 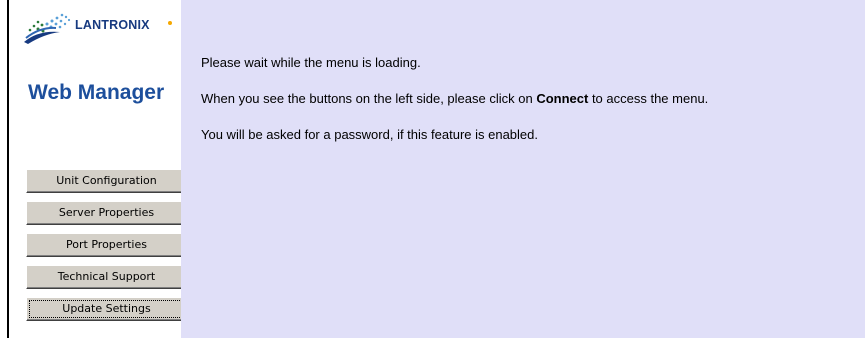 I want to click on unit-configuration-button: Unit Configuration, so click(x=106, y=181).